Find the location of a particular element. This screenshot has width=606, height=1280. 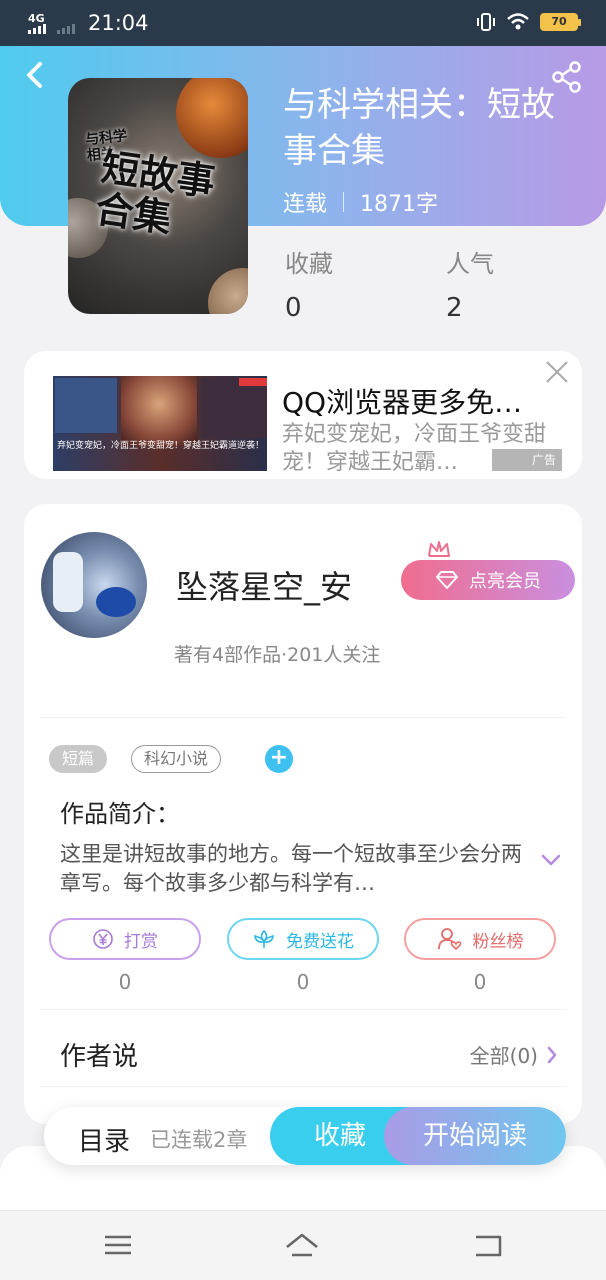

popularity-label: 人气 is located at coordinates (470, 264).